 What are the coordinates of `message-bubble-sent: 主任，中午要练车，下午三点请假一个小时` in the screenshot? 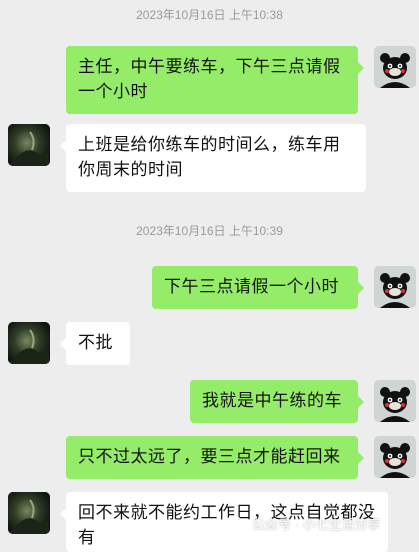 It's located at (215, 80).